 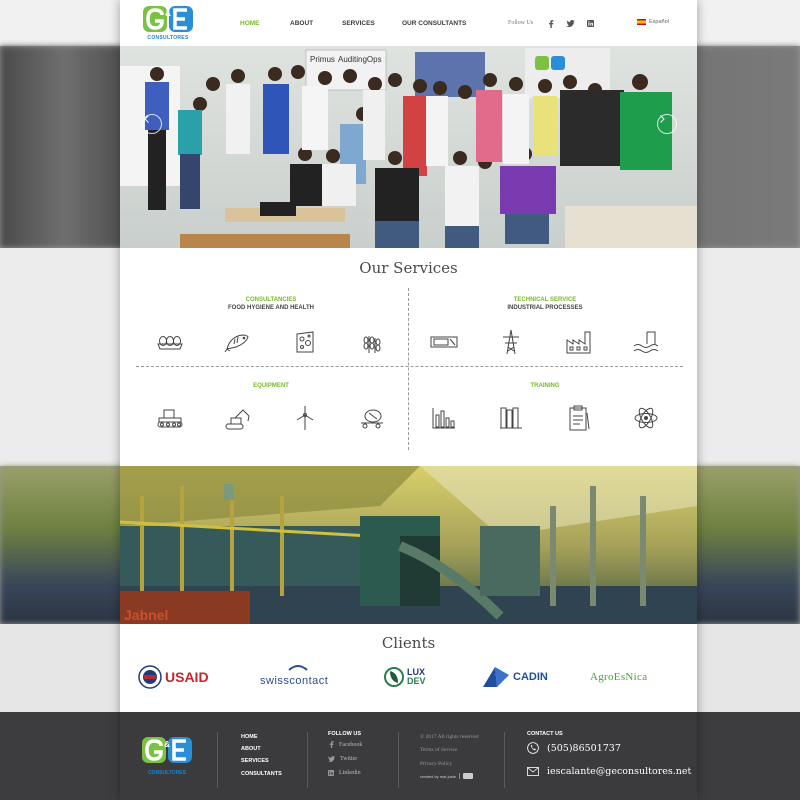 What do you see at coordinates (496, 677) in the screenshot?
I see `cadin-mark-icon` at bounding box center [496, 677].